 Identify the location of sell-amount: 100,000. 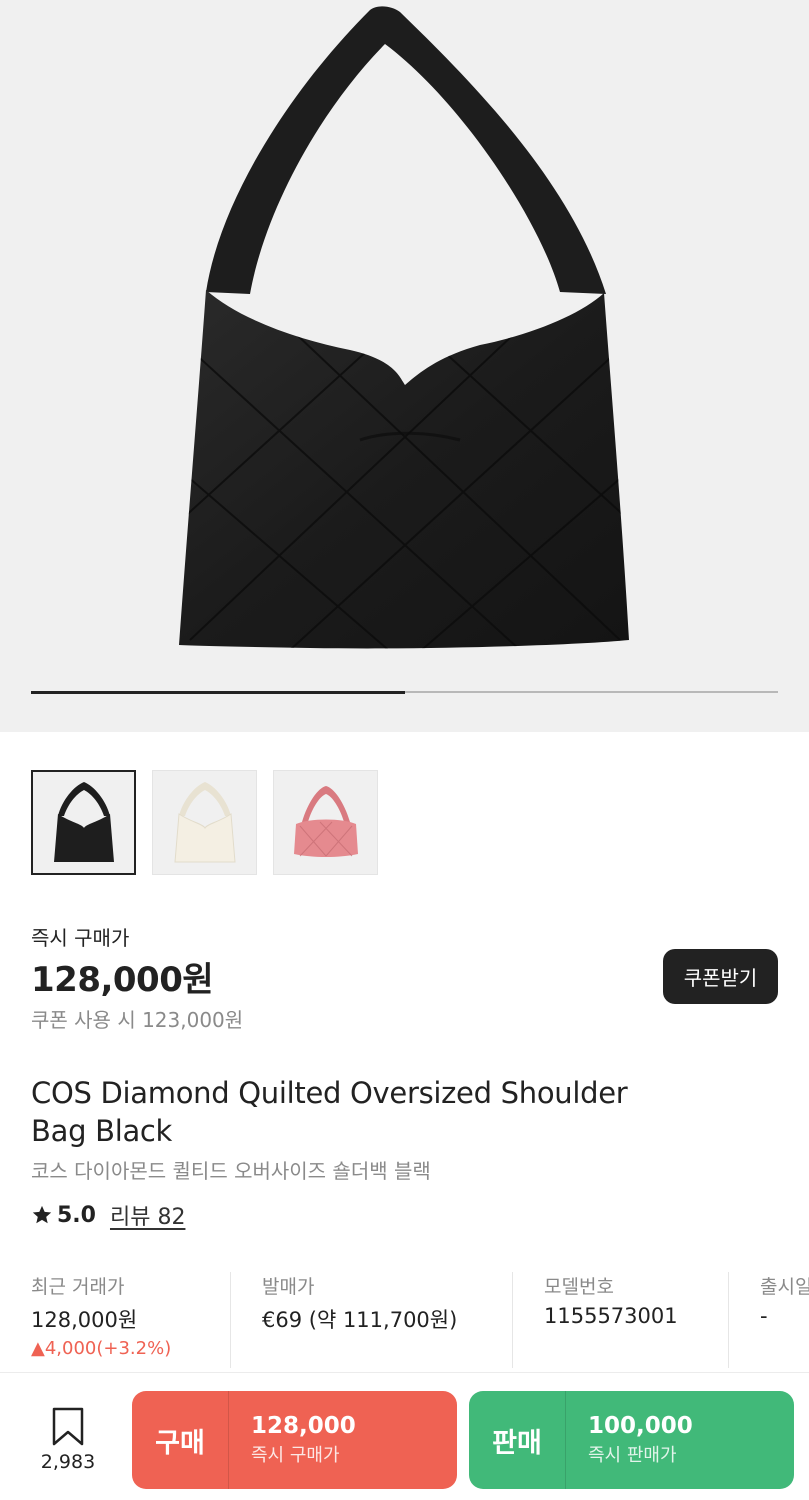
(640, 1426).